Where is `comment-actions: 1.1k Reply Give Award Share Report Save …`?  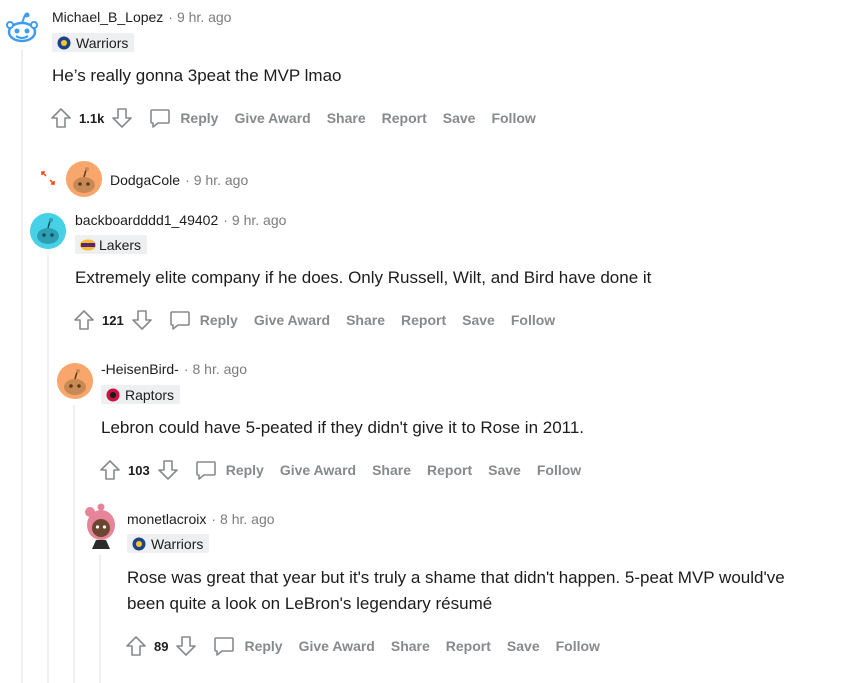
comment-actions: 1.1k Reply Give Award Share Report Save … is located at coordinates (300, 118).